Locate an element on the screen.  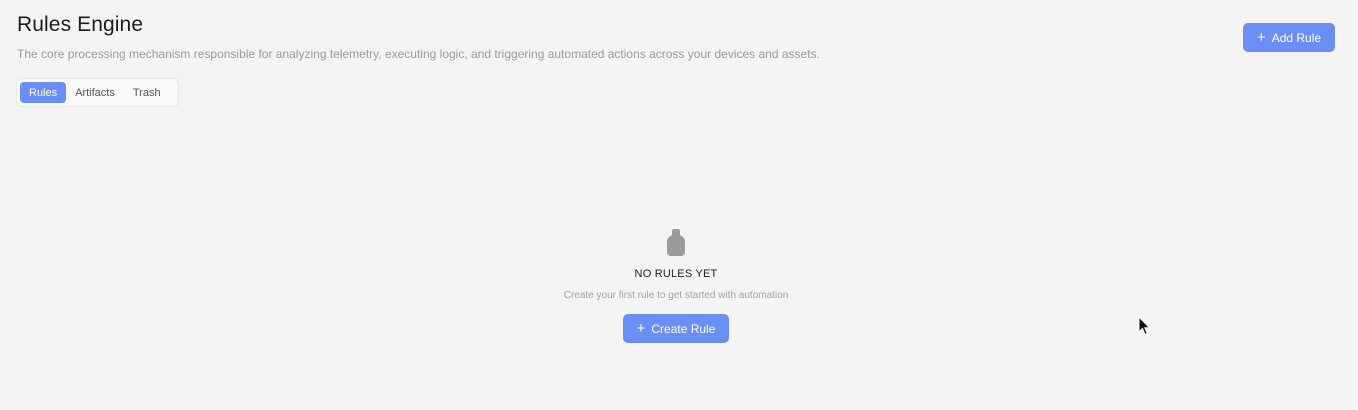
tab-trash: Trash is located at coordinates (147, 92).